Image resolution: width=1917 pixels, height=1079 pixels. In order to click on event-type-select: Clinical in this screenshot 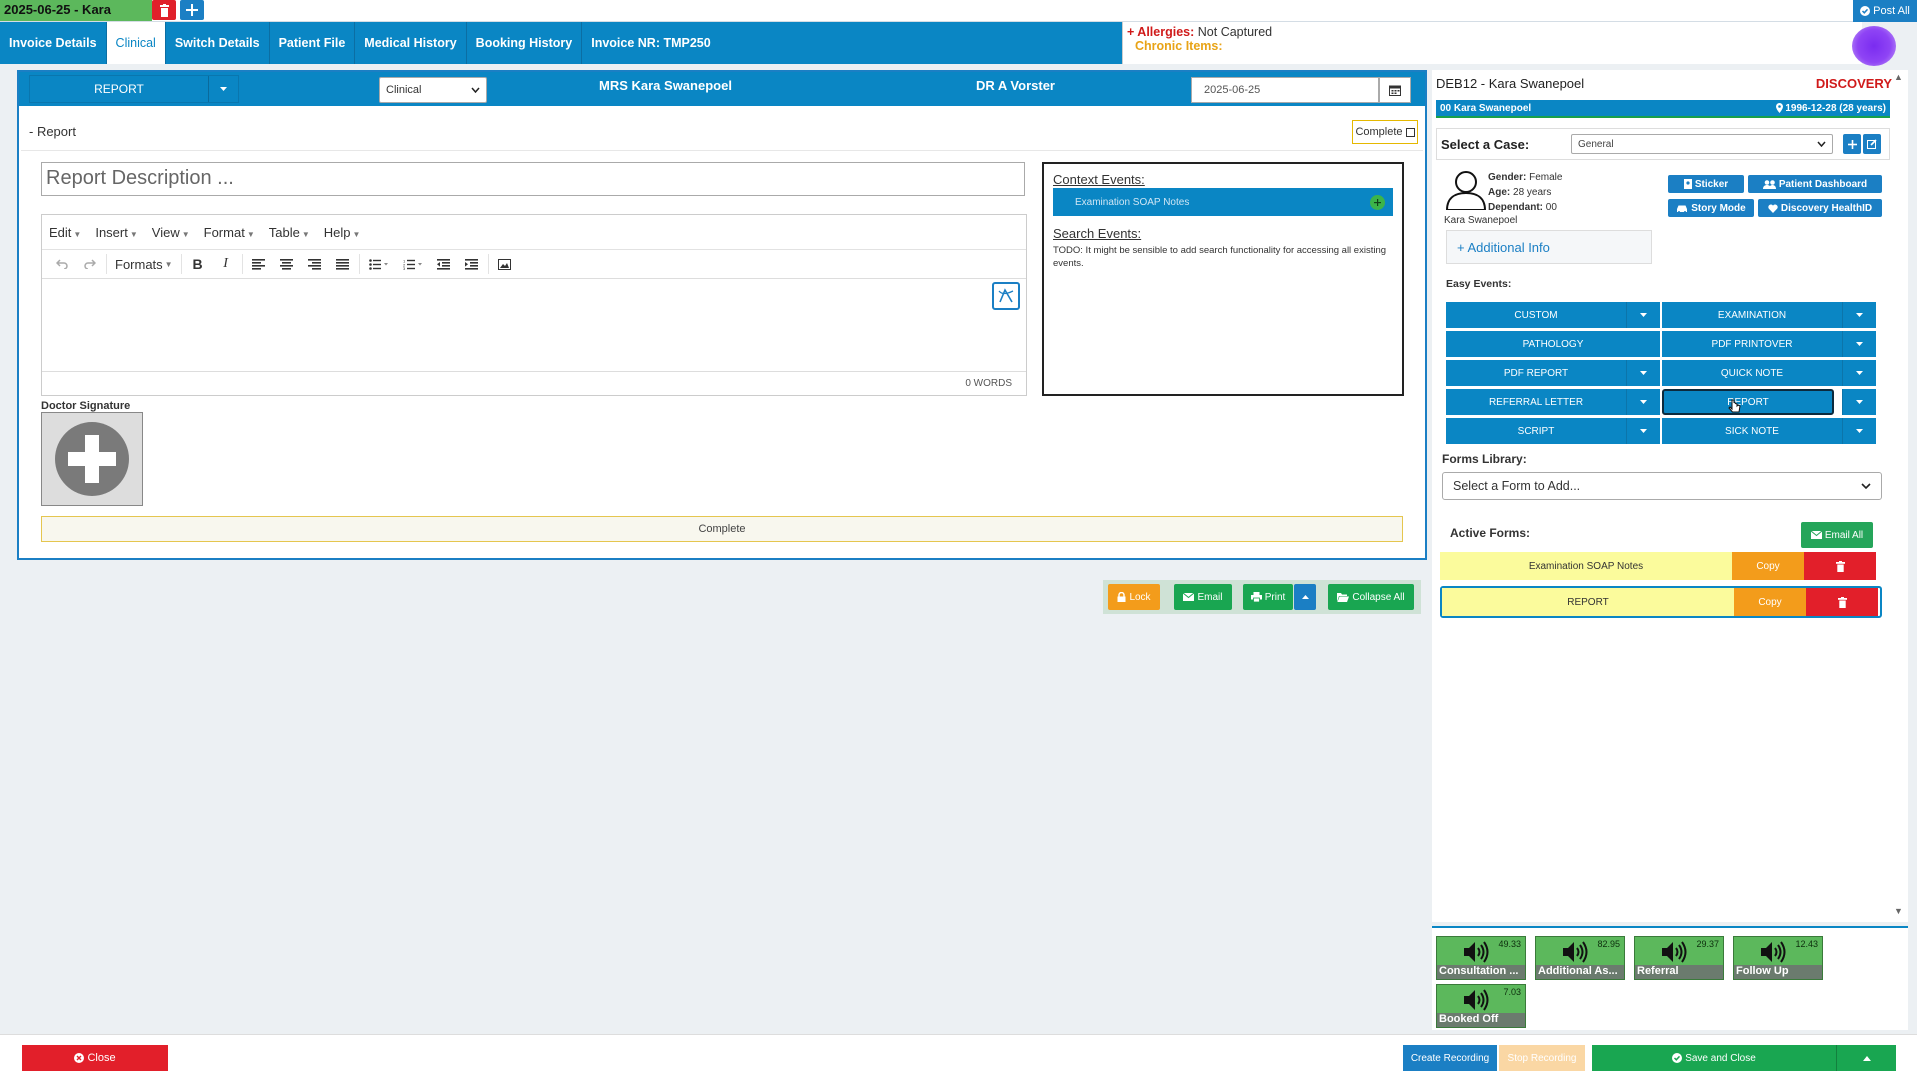, I will do `click(433, 90)`.